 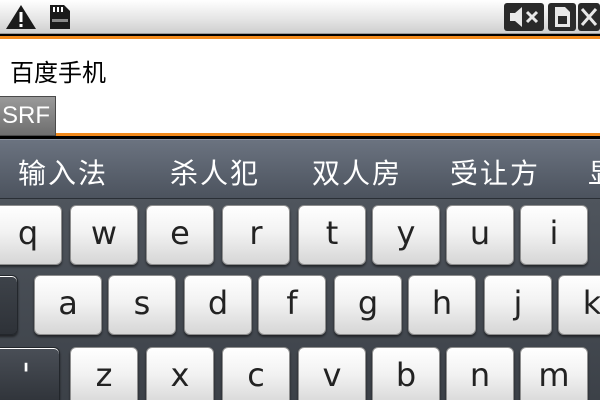 What do you see at coordinates (406, 235) in the screenshot?
I see `key-y: y` at bounding box center [406, 235].